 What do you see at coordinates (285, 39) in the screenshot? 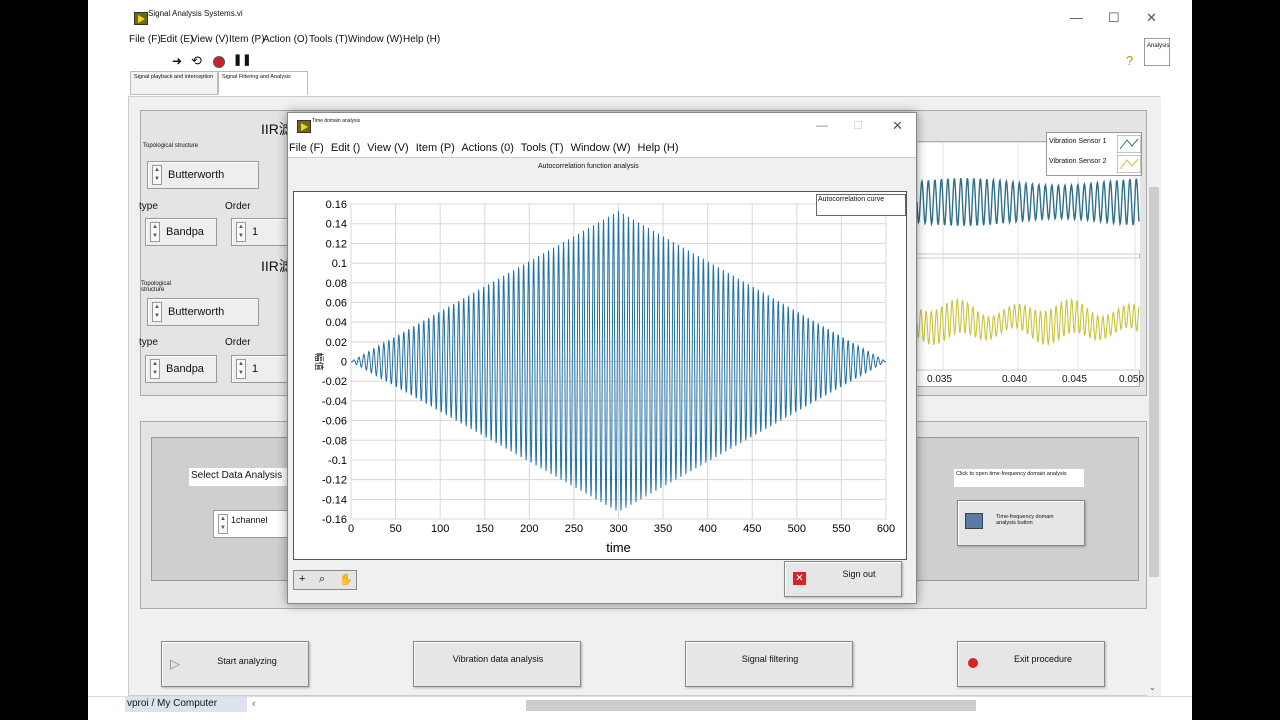
I see `menu-action: Action (O)` at bounding box center [285, 39].